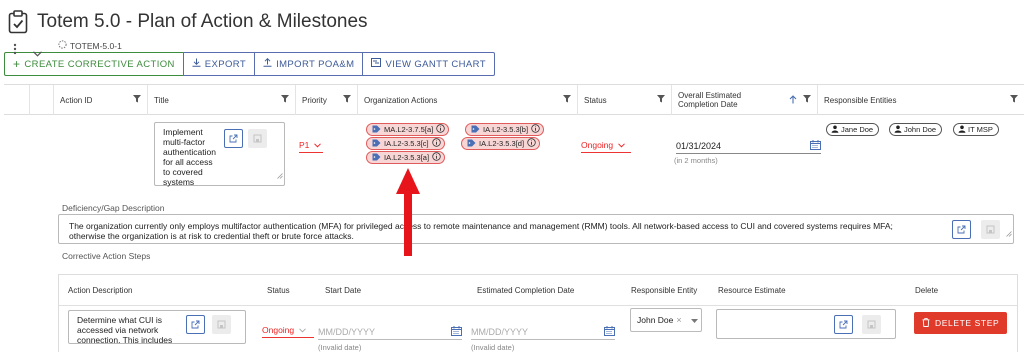  I want to click on step-status-select: Ongoing, so click(288, 331).